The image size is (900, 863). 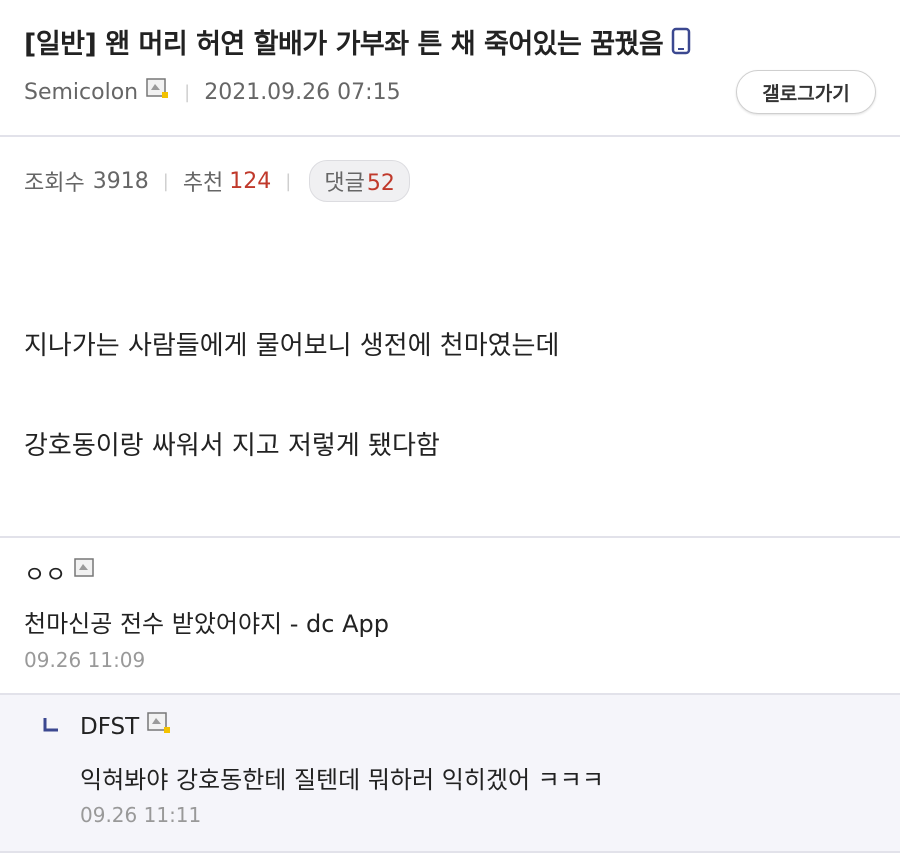 What do you see at coordinates (203, 183) in the screenshot?
I see `recommend-label: 추천` at bounding box center [203, 183].